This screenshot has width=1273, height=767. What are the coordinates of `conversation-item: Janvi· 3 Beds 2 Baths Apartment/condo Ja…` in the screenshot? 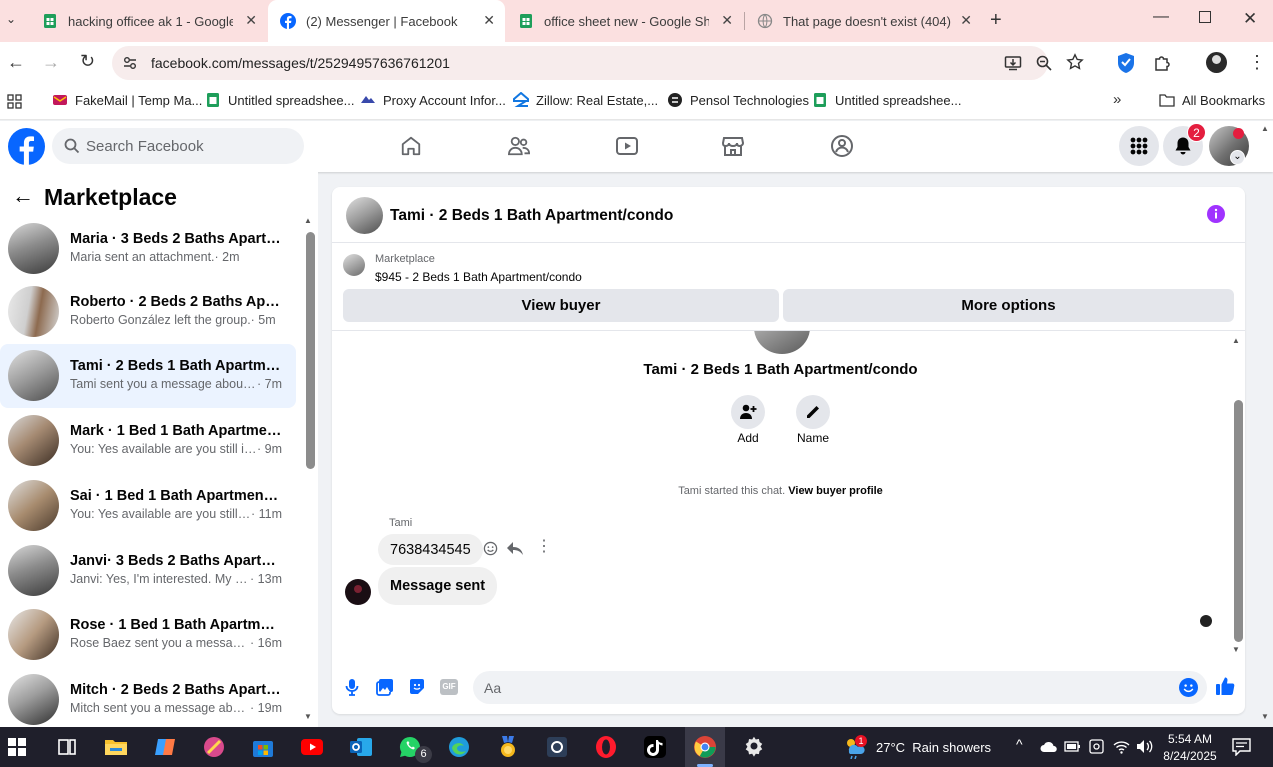 It's located at (148, 571).